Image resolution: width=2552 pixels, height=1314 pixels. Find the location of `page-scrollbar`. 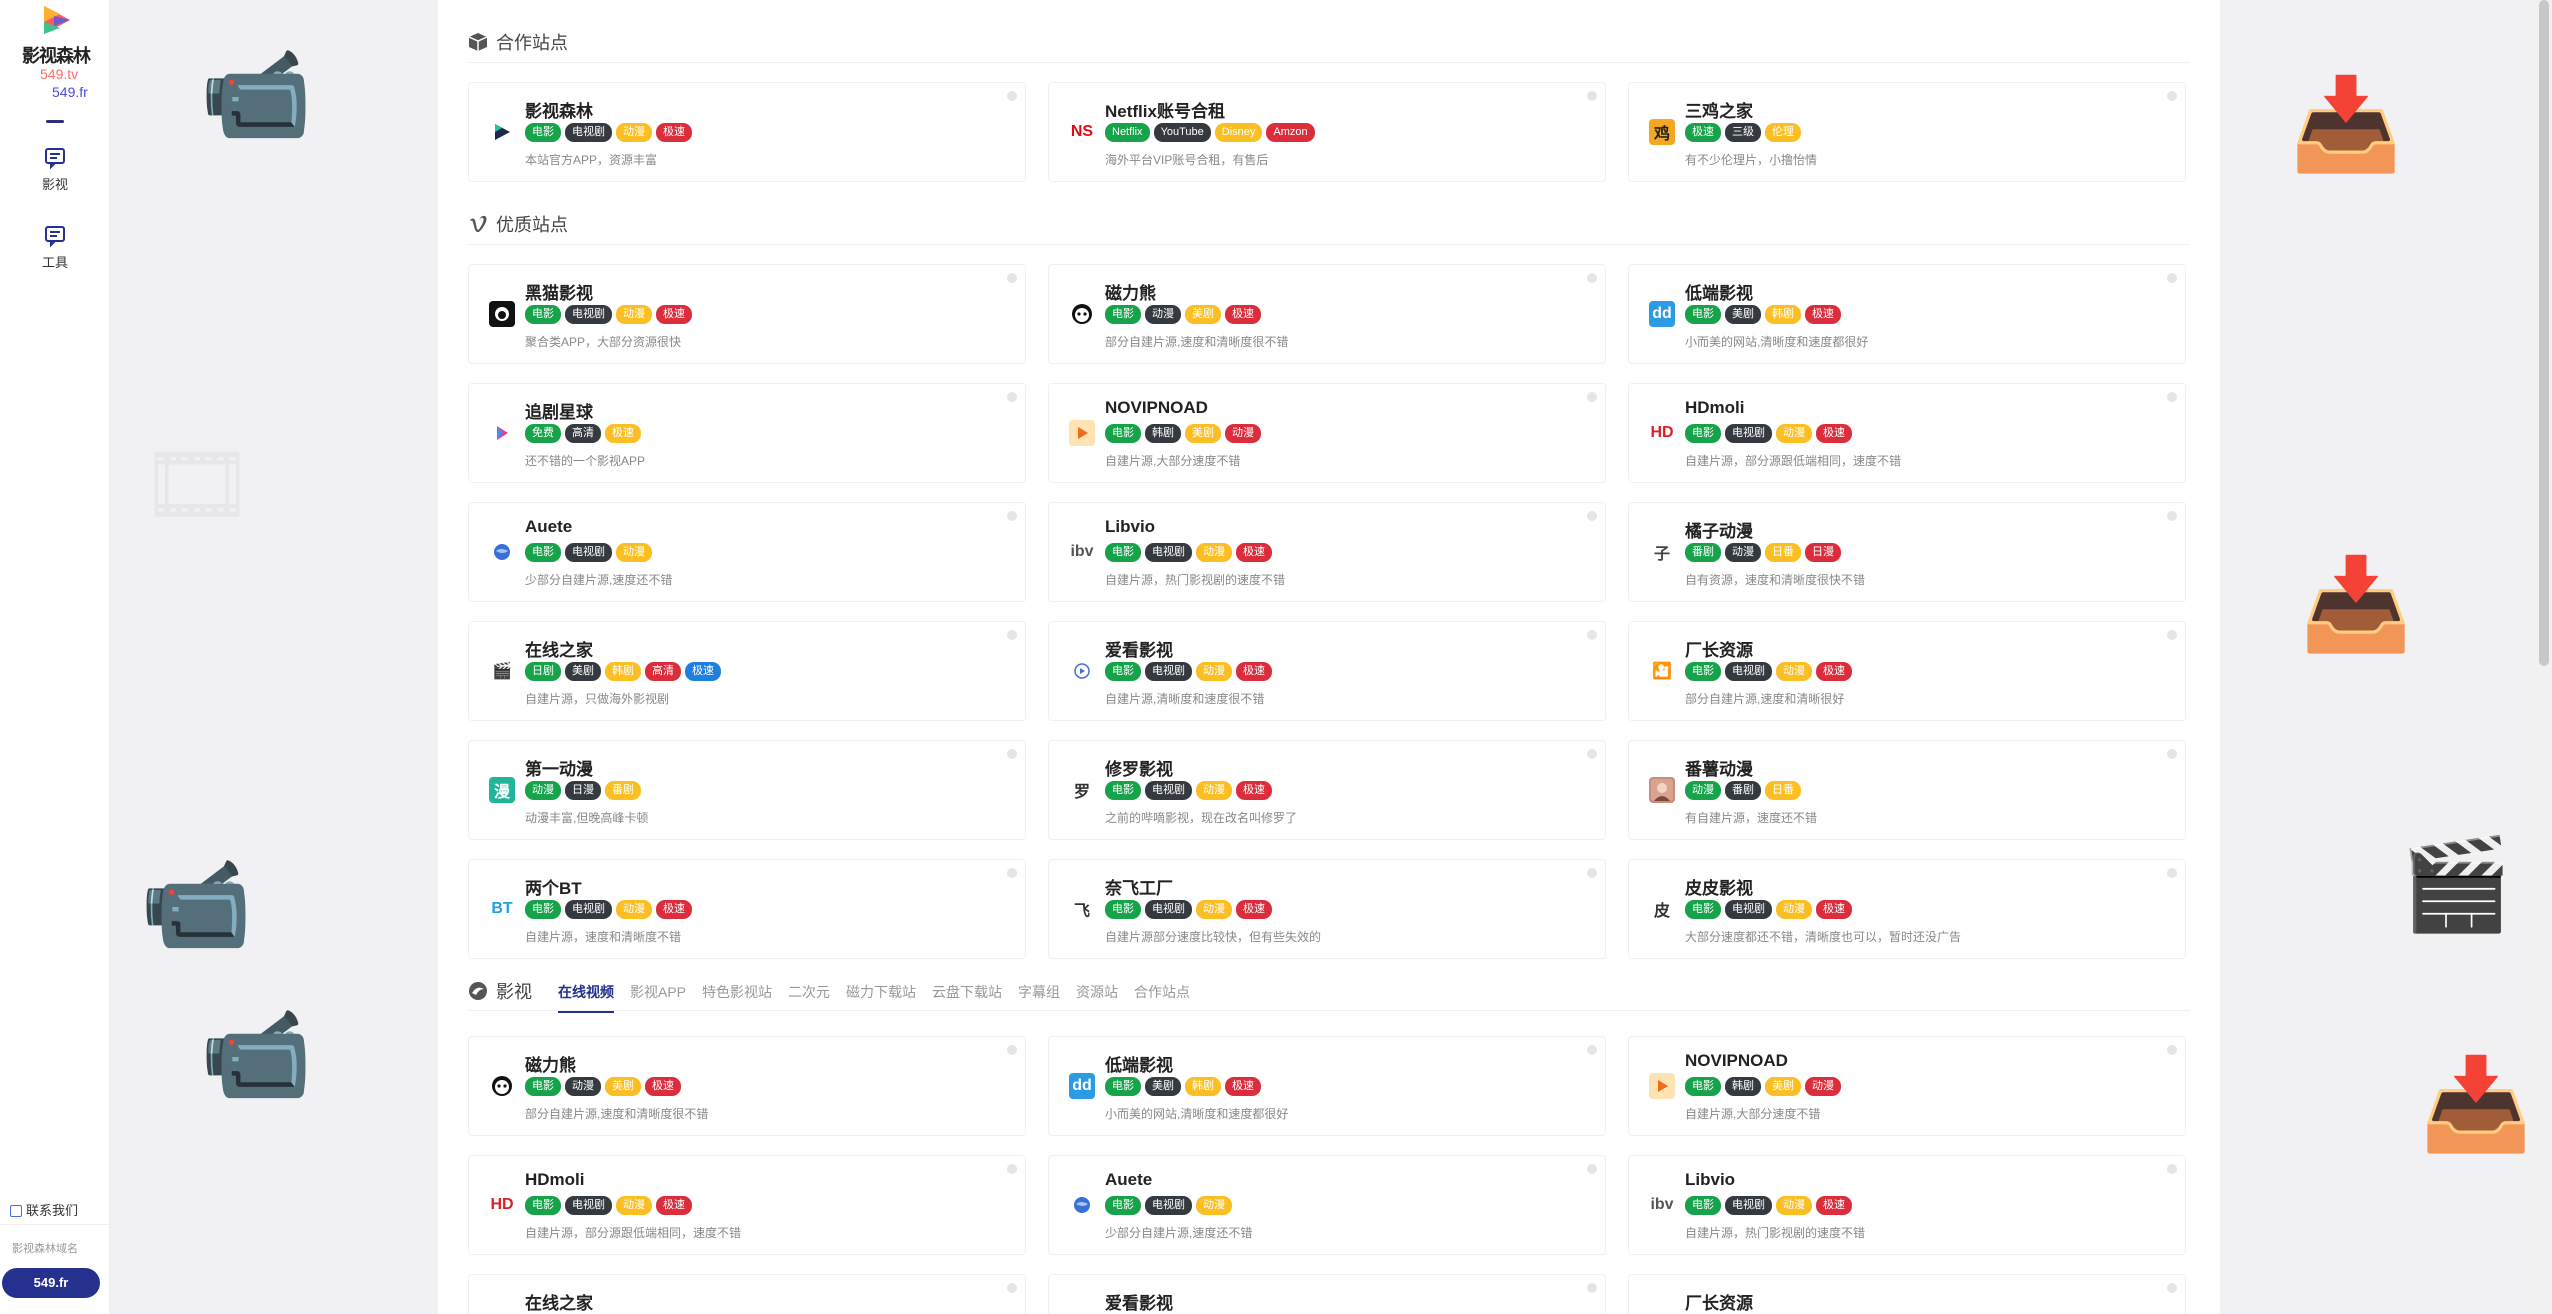

page-scrollbar is located at coordinates (2544, 657).